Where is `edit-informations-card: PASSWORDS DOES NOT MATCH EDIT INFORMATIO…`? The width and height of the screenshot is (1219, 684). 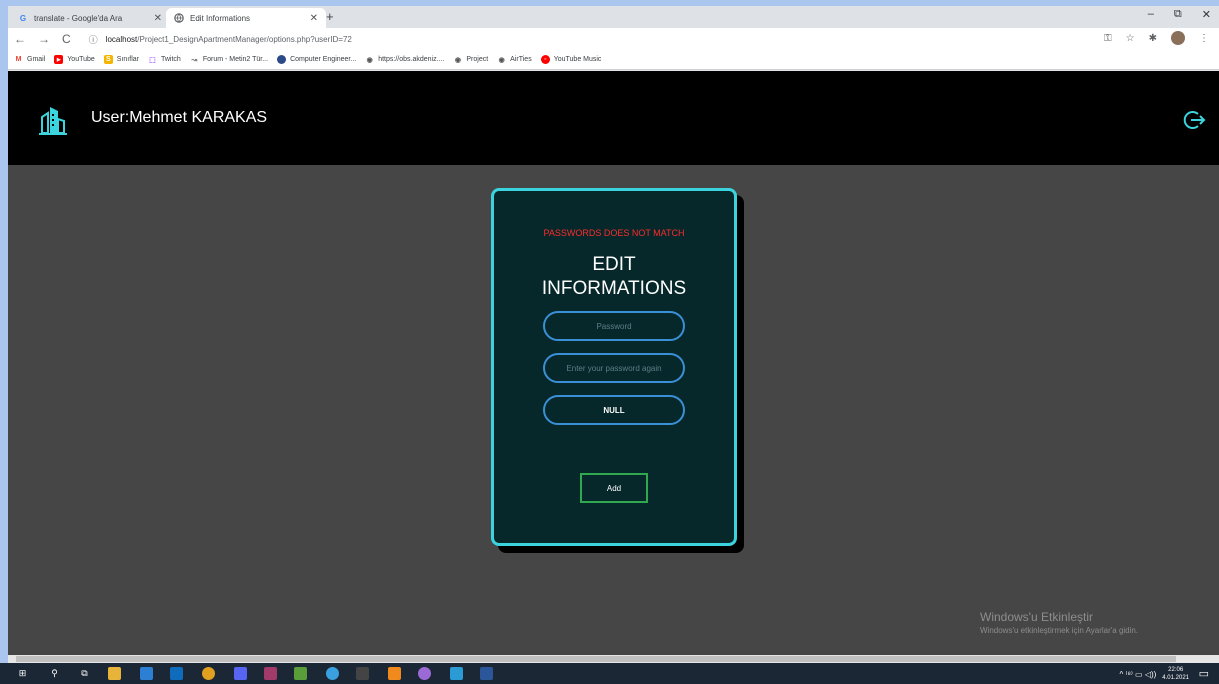
edit-informations-card: PASSWORDS DOES NOT MATCH EDIT INFORMATIO… is located at coordinates (614, 367).